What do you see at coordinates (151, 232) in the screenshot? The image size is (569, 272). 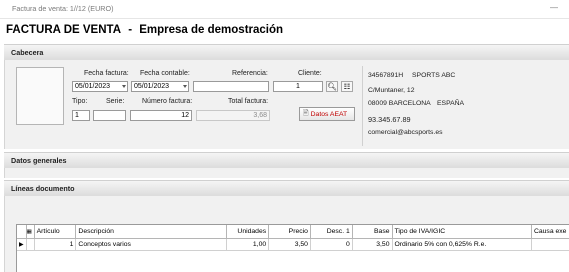 I see `col-header: Descripción` at bounding box center [151, 232].